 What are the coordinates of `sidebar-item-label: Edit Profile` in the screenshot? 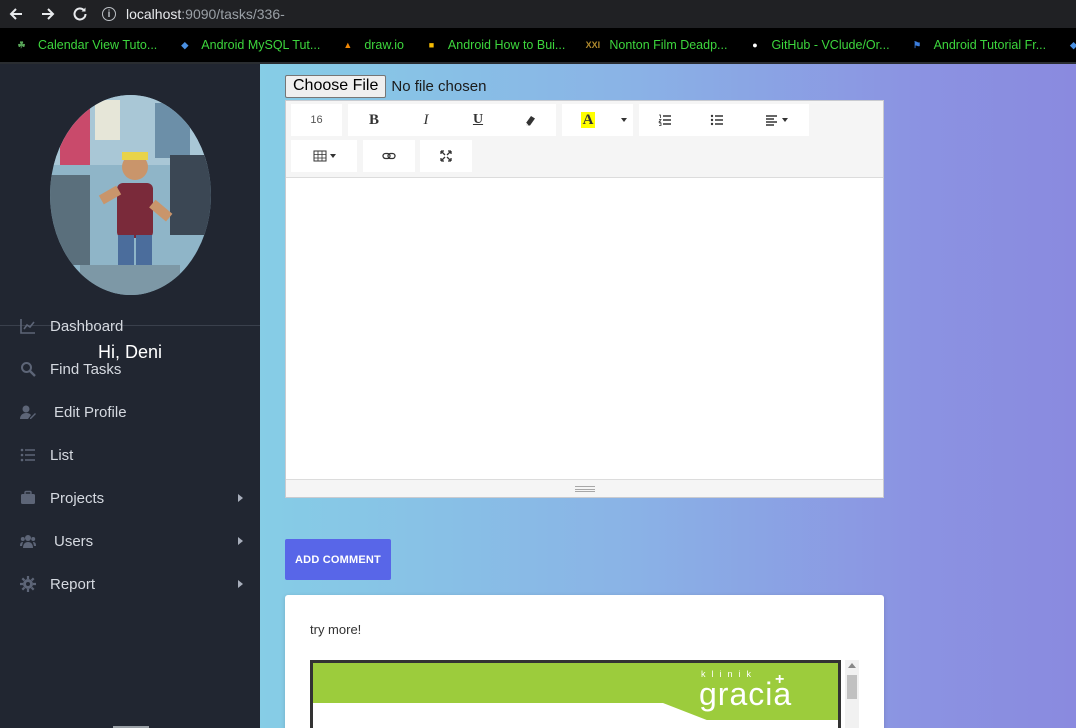 It's located at (90, 412).